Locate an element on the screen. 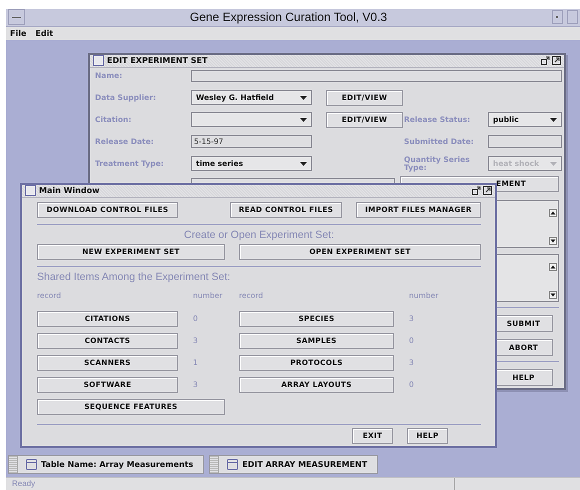 The width and height of the screenshot is (580, 490). section-heading: Create or Open Experiment Set: is located at coordinates (259, 235).